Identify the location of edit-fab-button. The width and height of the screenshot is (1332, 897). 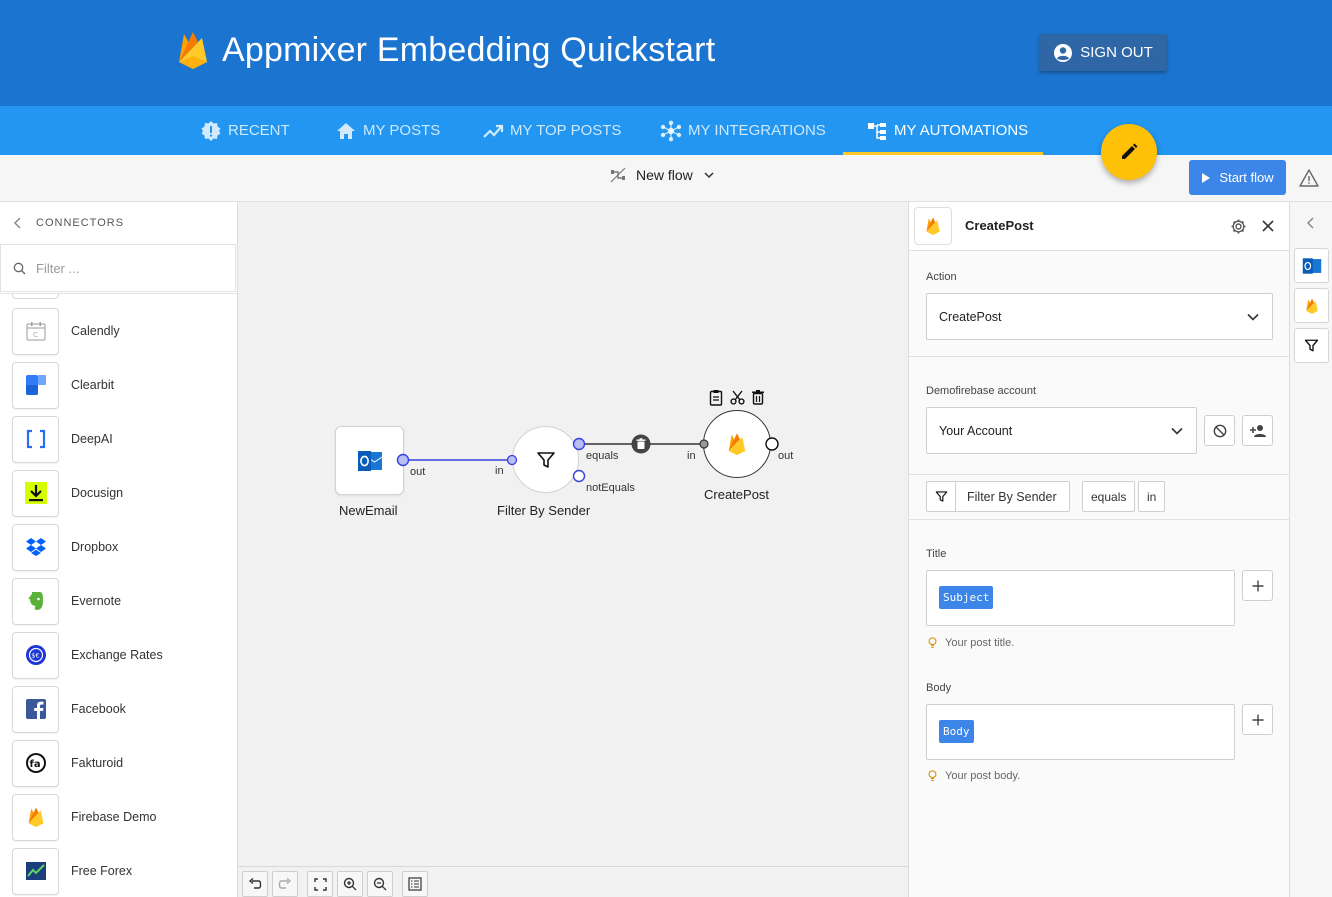
(1129, 152).